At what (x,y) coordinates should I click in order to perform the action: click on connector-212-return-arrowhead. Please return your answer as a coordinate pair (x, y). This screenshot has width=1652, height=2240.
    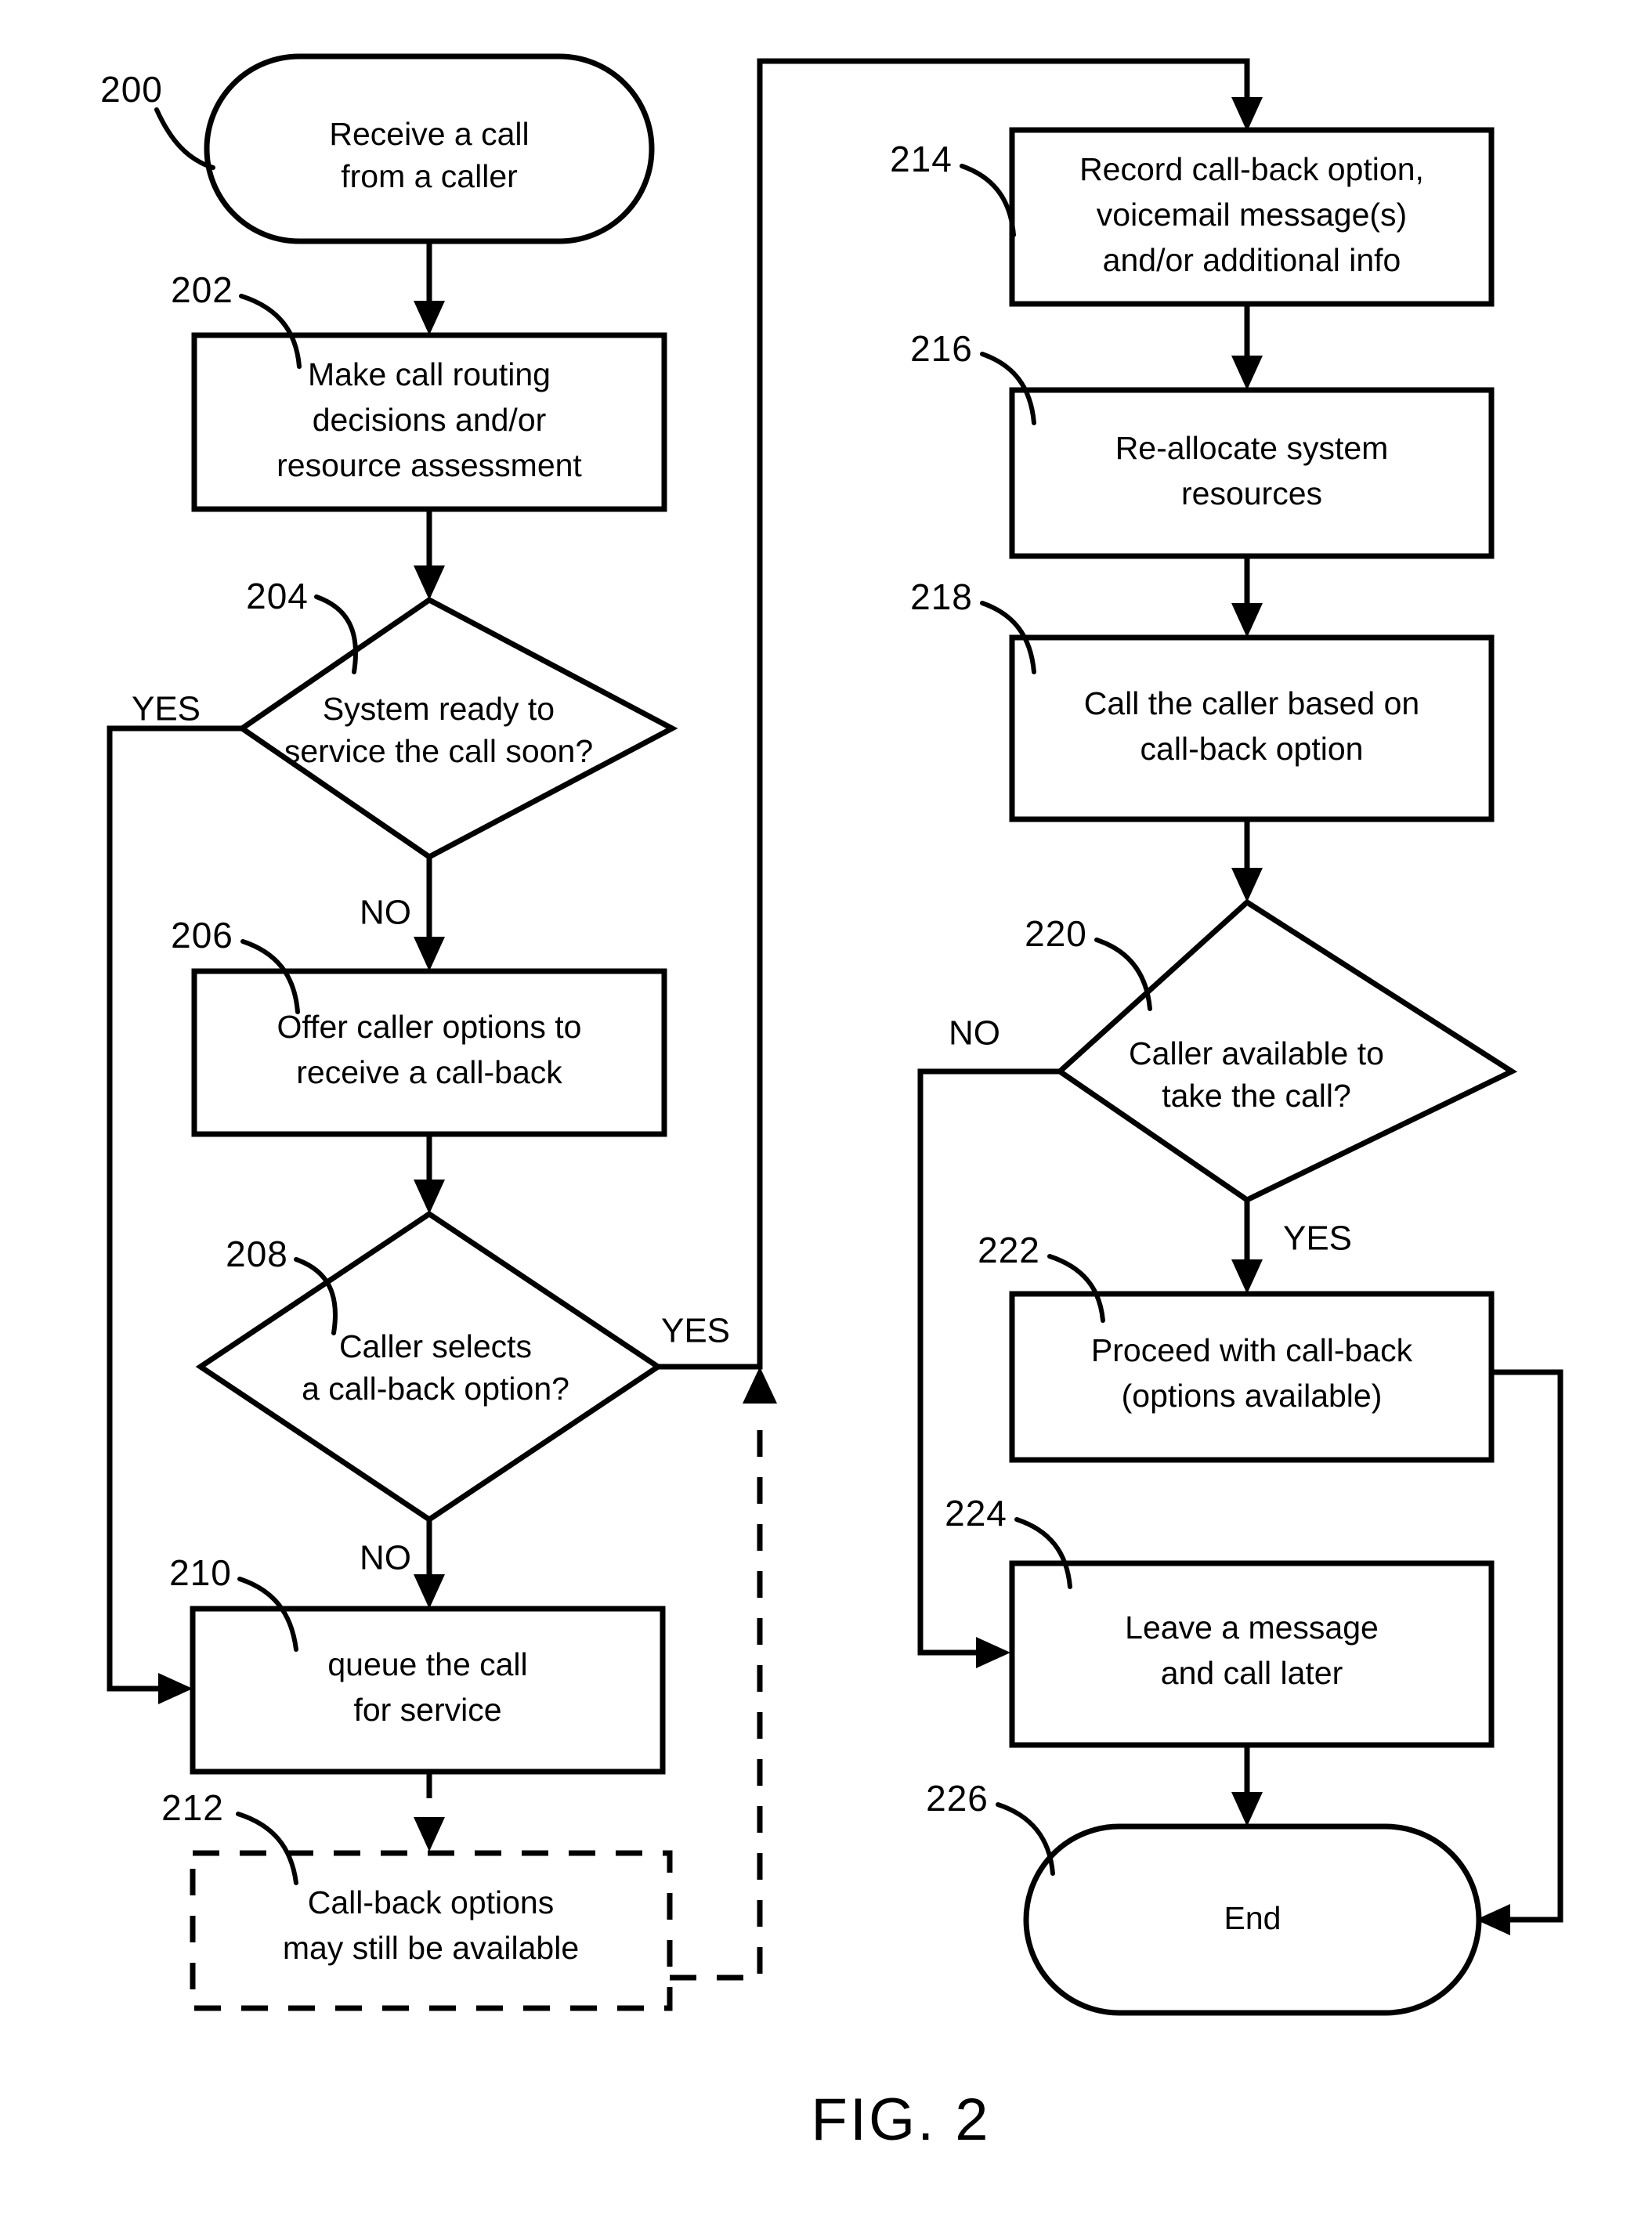
    Looking at the image, I should click on (760, 1385).